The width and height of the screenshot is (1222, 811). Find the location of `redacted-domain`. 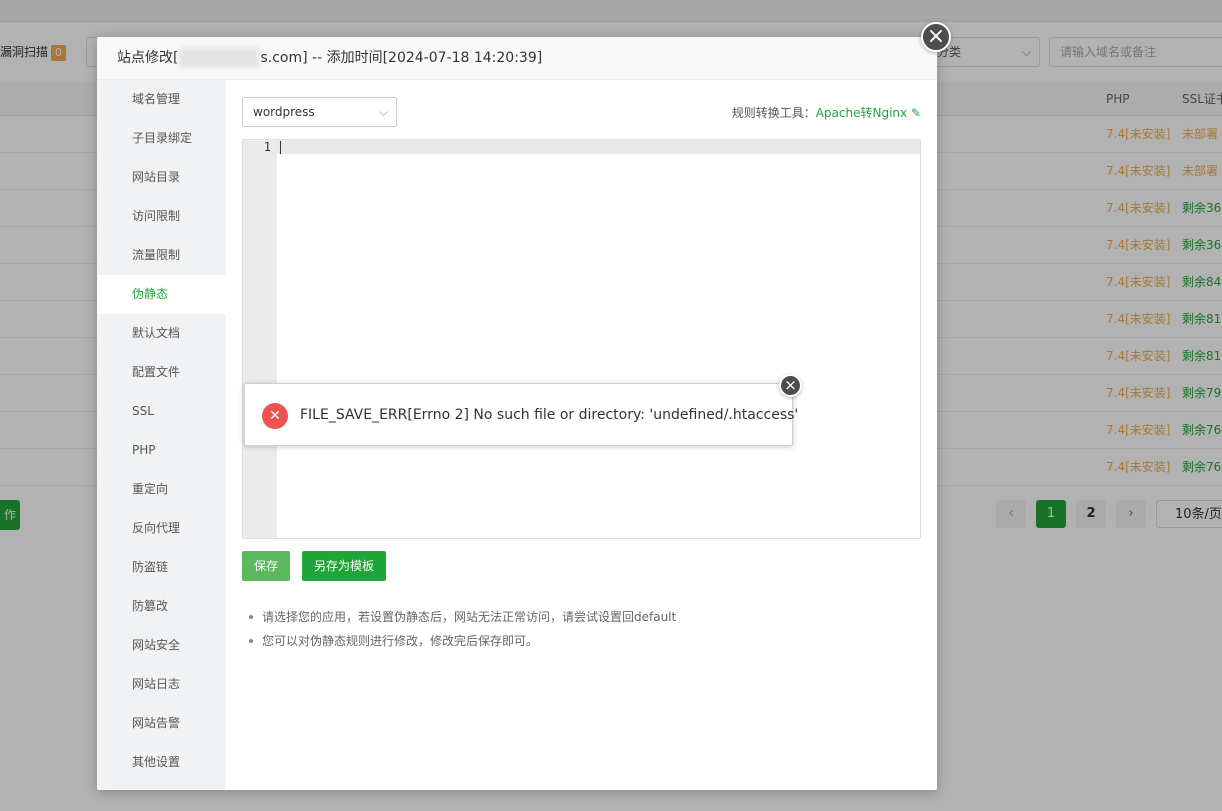

redacted-domain is located at coordinates (219, 58).